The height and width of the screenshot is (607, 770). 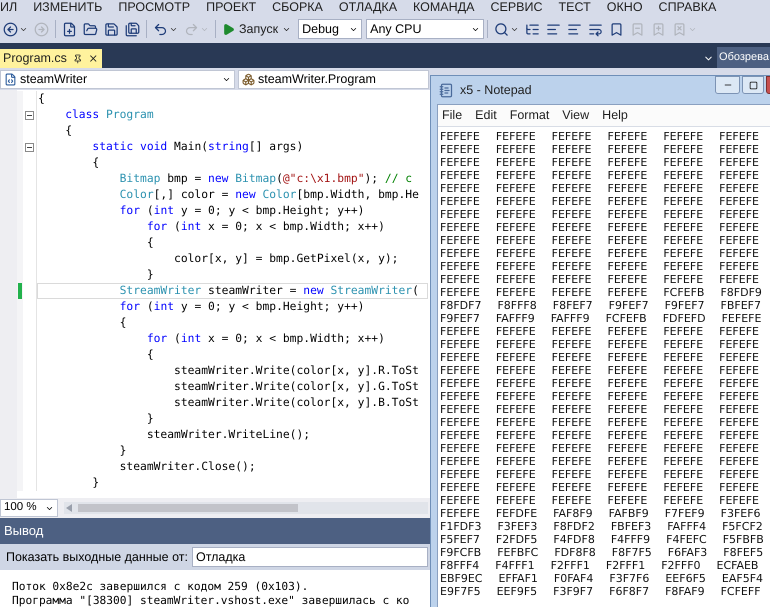 What do you see at coordinates (228, 29) in the screenshot?
I see `play-icon` at bounding box center [228, 29].